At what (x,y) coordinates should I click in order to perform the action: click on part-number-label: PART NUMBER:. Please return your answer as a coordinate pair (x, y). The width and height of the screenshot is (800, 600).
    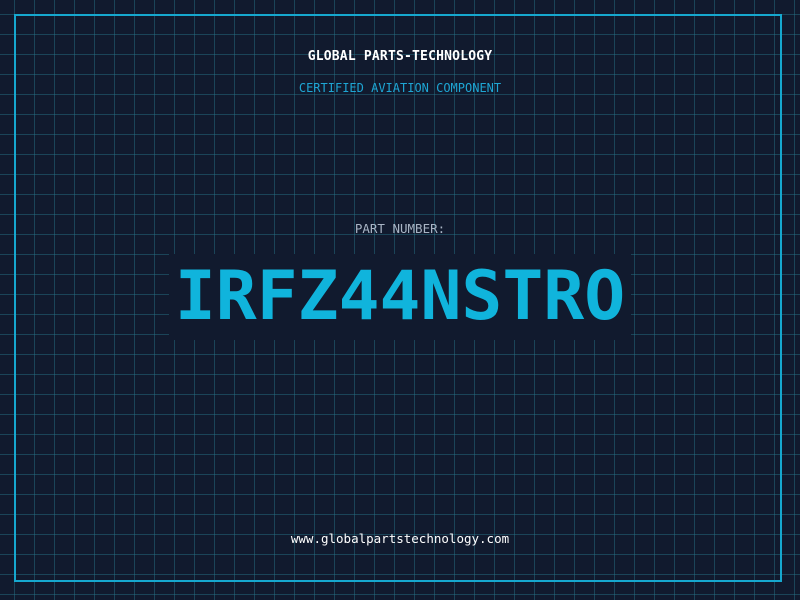
    Looking at the image, I should click on (400, 228).